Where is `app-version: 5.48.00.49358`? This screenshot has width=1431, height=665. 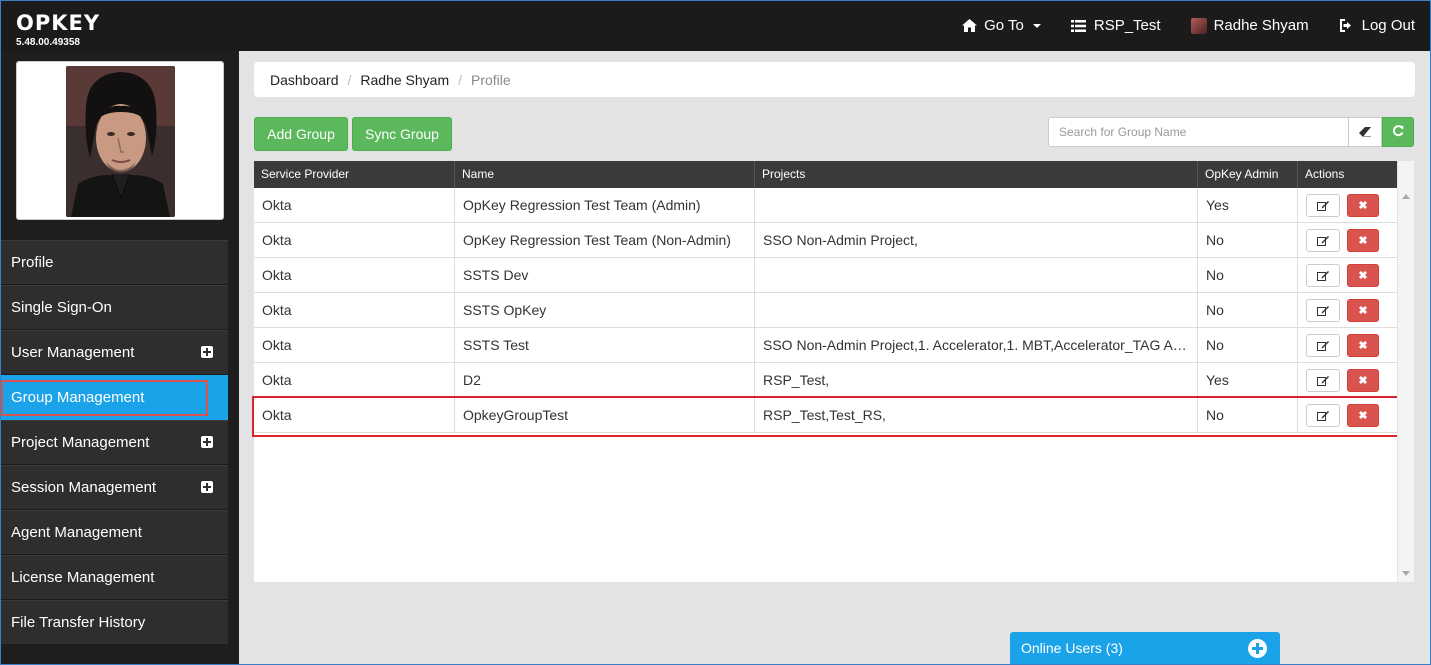 app-version: 5.48.00.49358 is located at coordinates (48, 42).